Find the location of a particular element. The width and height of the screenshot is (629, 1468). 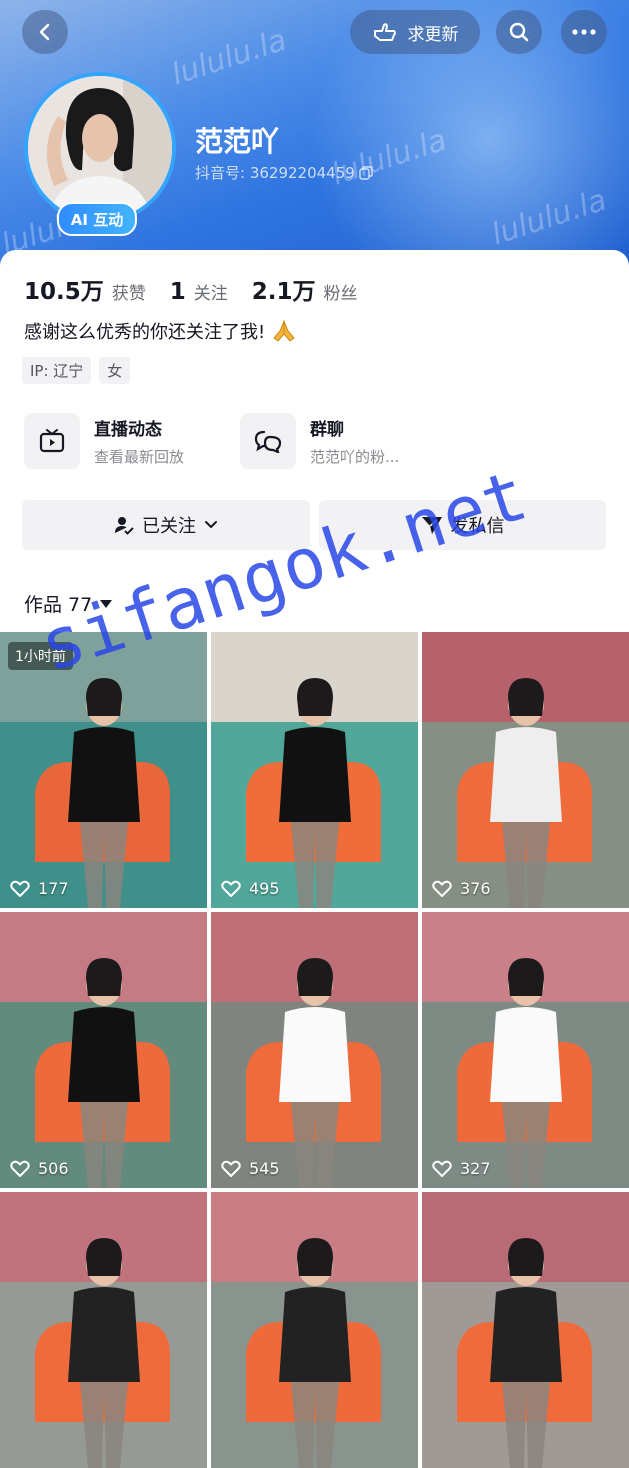

gender-tag: 女 is located at coordinates (115, 370).